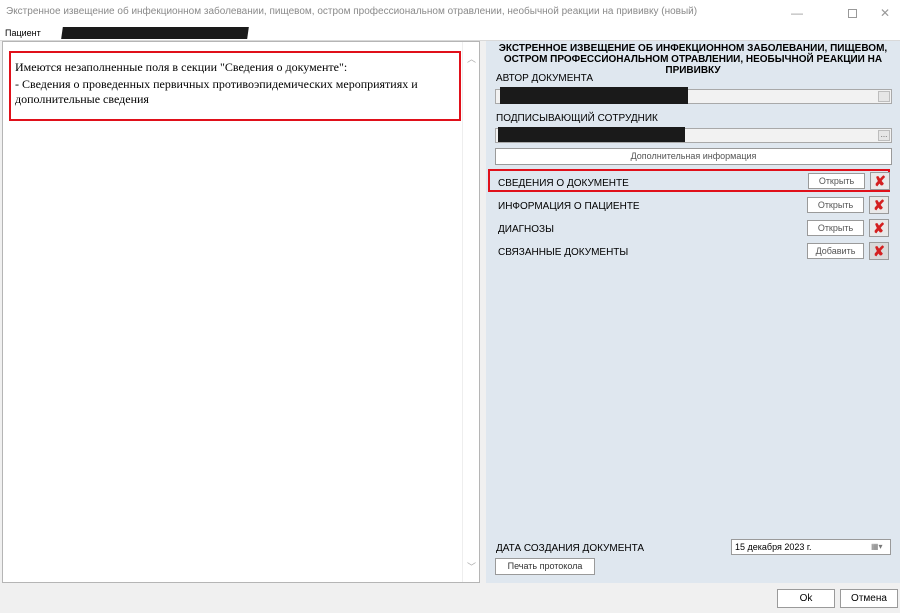  I want to click on section-related-documents: СВЯЗАННЫЕ ДОКУМЕНТЫ Добавить ✘, so click(692, 252).